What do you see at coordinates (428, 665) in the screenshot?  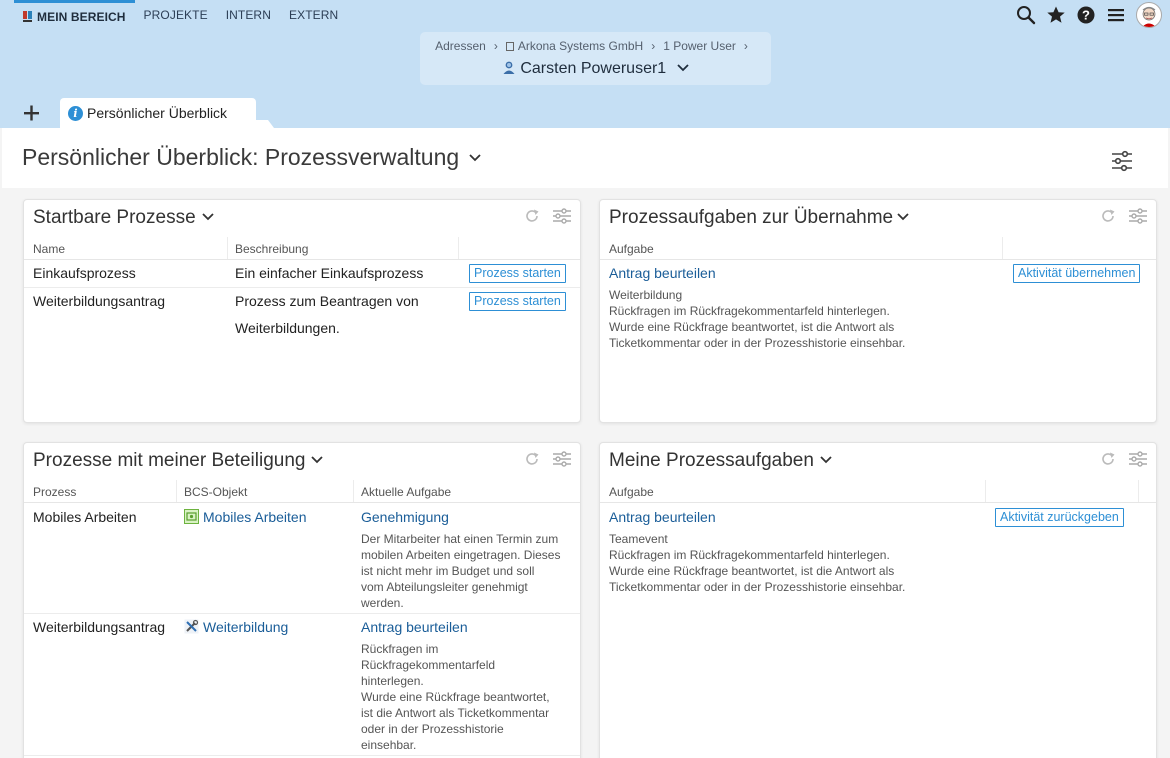 I see `task-description-line: Rückfragekommentarfeld` at bounding box center [428, 665].